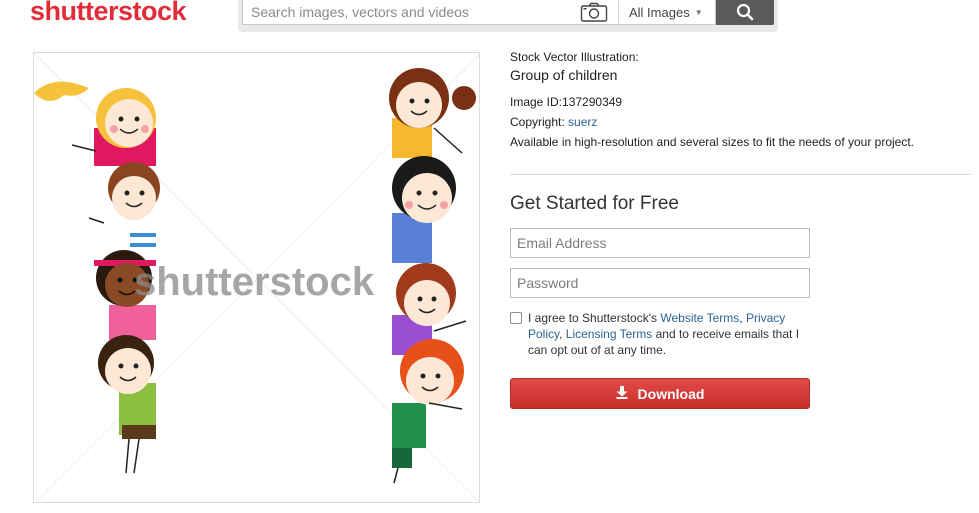 Image resolution: width=979 pixels, height=513 pixels. I want to click on download-button: Download, so click(660, 393).